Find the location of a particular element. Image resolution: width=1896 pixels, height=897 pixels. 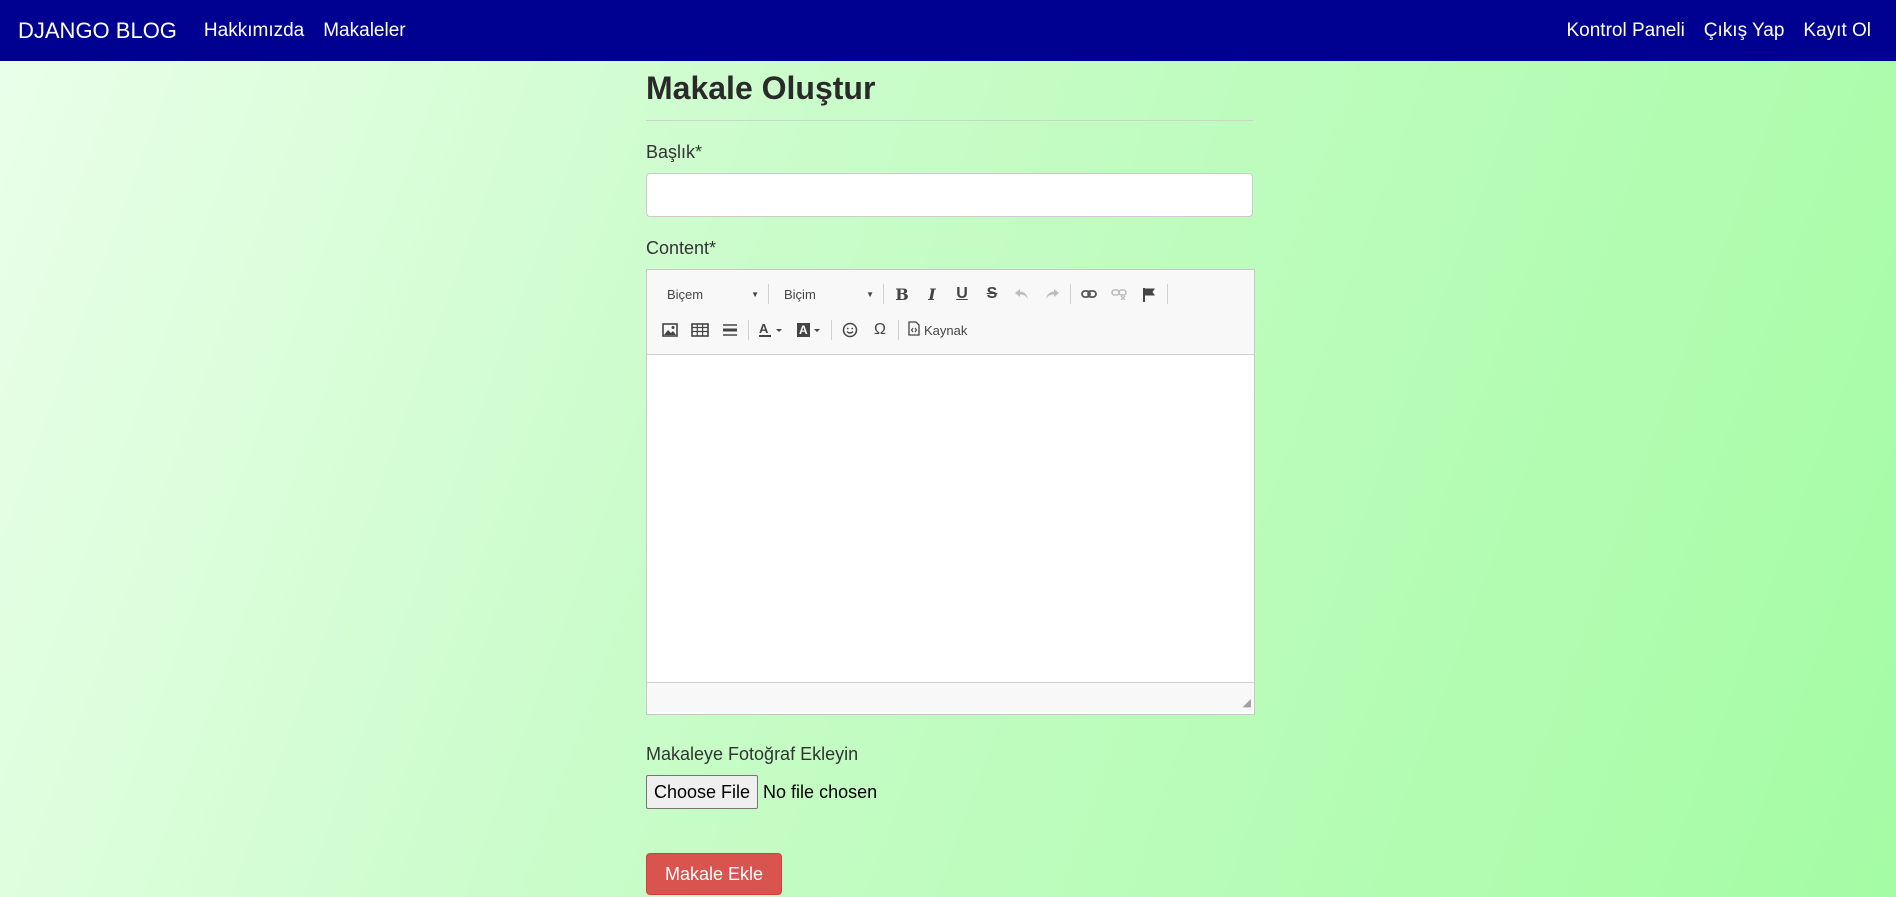

resize-handle-icon: ◢ is located at coordinates (1247, 702).